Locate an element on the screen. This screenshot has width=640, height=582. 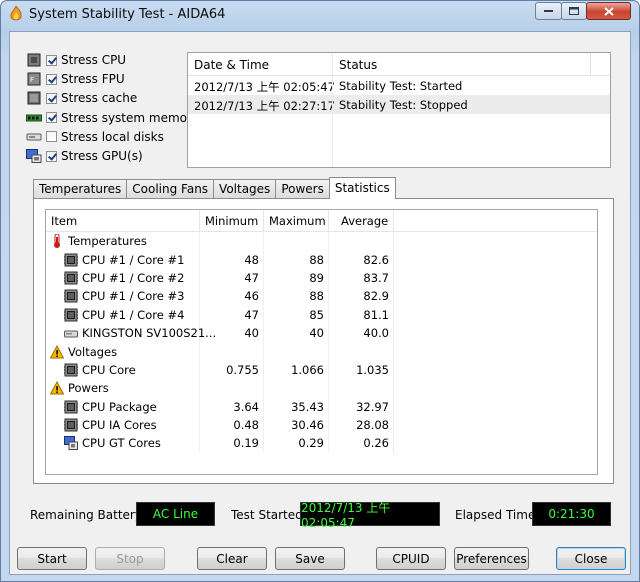
cache-icon is located at coordinates (34, 98).